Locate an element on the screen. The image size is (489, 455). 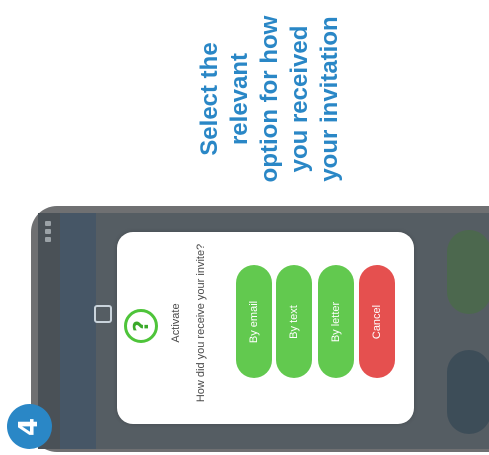
cancel-label: Cancel is located at coordinates (377, 322).